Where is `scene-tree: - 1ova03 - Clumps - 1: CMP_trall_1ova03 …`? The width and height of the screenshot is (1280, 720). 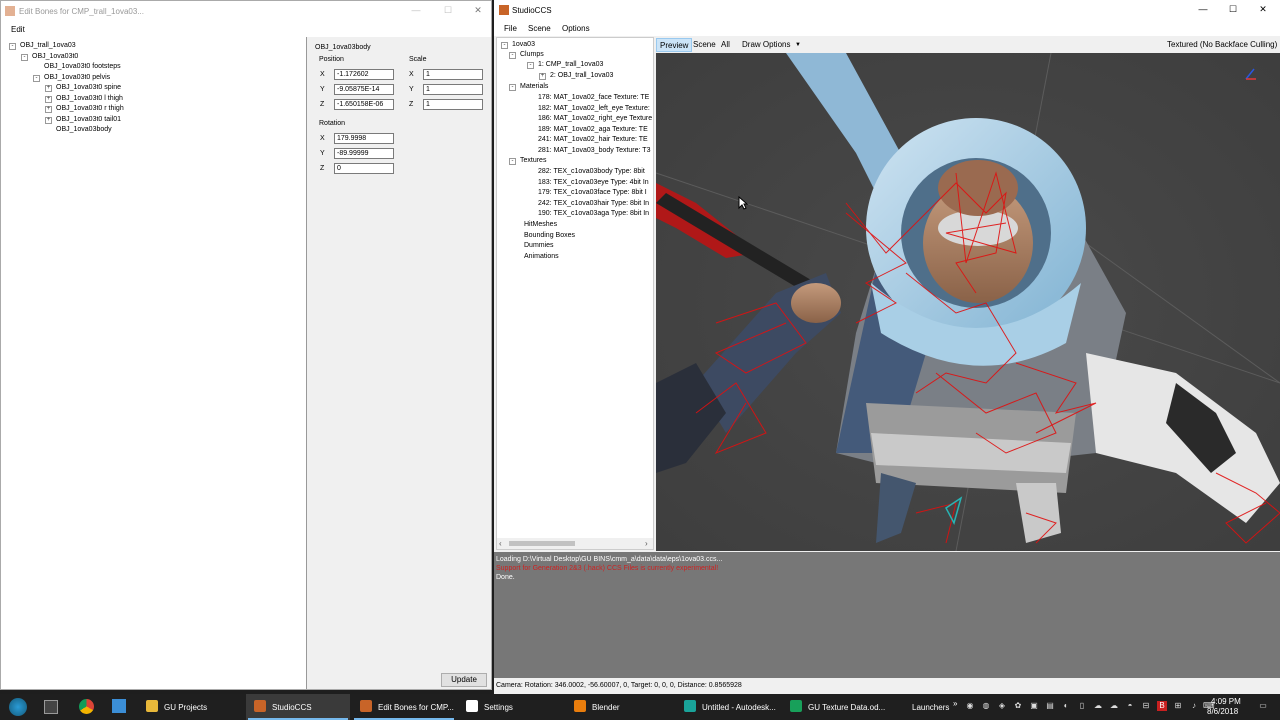 scene-tree: - 1ova03 - Clumps - 1: CMP_trall_1ova03 … is located at coordinates (575, 293).